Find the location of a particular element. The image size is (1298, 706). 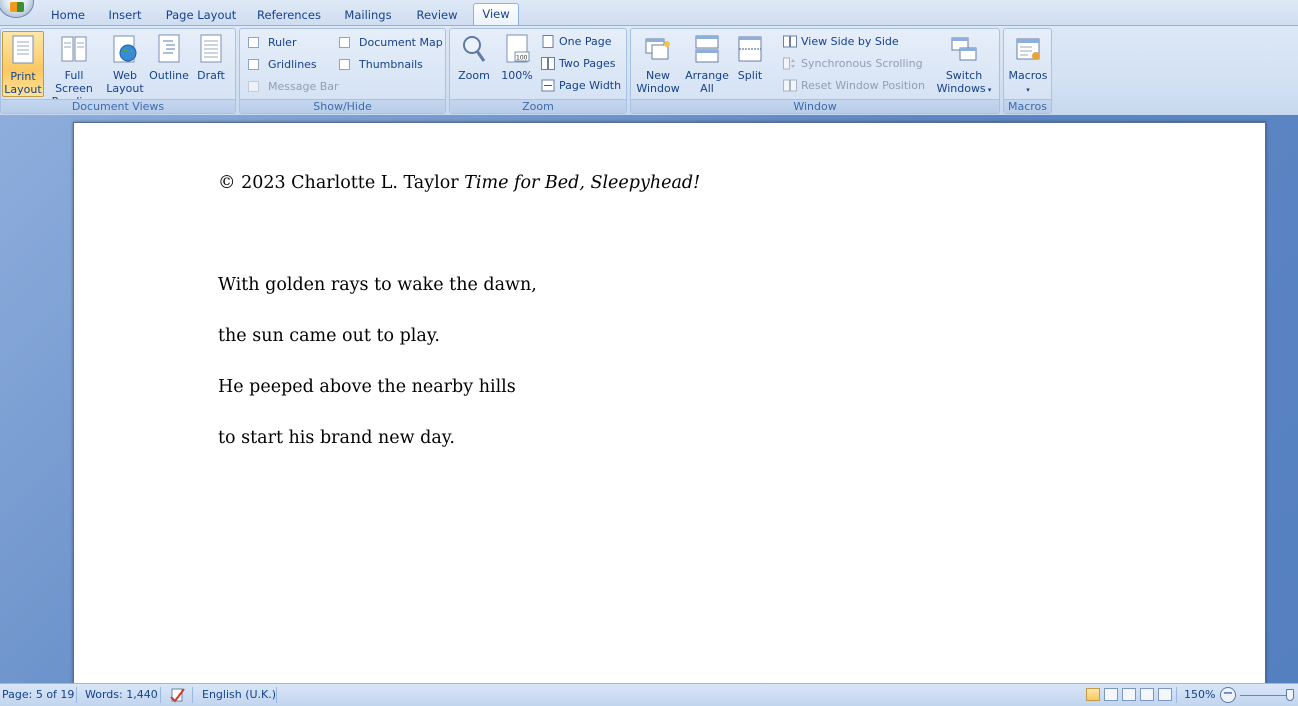

window-group-label: Window is located at coordinates (815, 106).